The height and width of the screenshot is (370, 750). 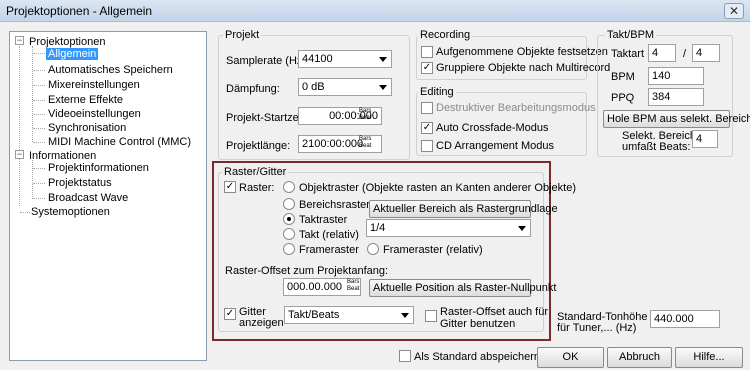 What do you see at coordinates (674, 319) in the screenshot?
I see `tonhoehe-value: 440.000` at bounding box center [674, 319].